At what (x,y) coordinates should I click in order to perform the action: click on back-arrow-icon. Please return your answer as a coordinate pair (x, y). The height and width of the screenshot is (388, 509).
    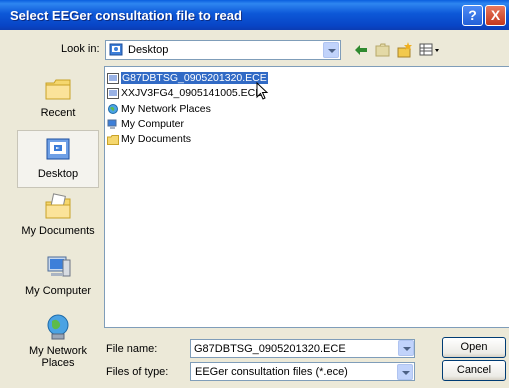
    Looking at the image, I should click on (361, 50).